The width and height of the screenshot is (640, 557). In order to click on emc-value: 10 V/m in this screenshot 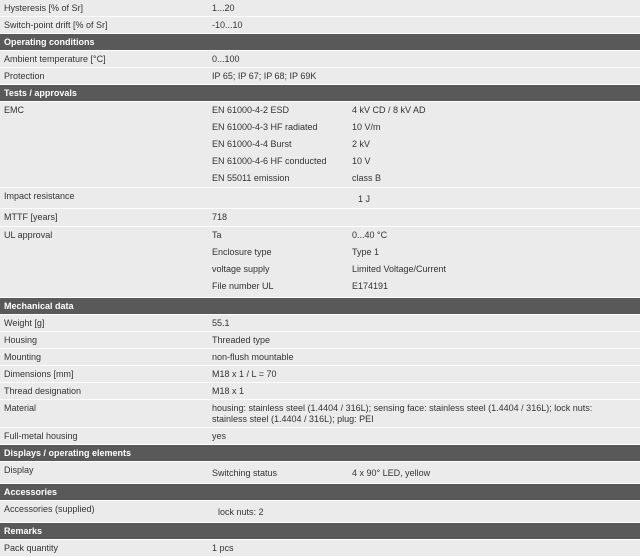, I will do `click(366, 127)`.